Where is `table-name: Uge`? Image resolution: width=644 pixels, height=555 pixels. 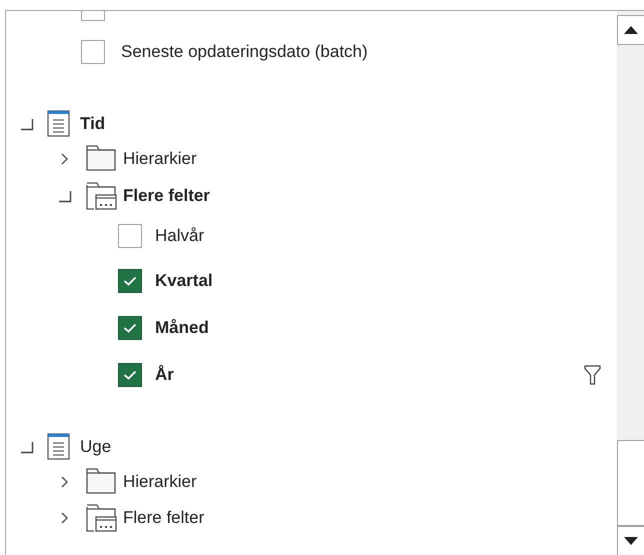
table-name: Uge is located at coordinates (96, 447).